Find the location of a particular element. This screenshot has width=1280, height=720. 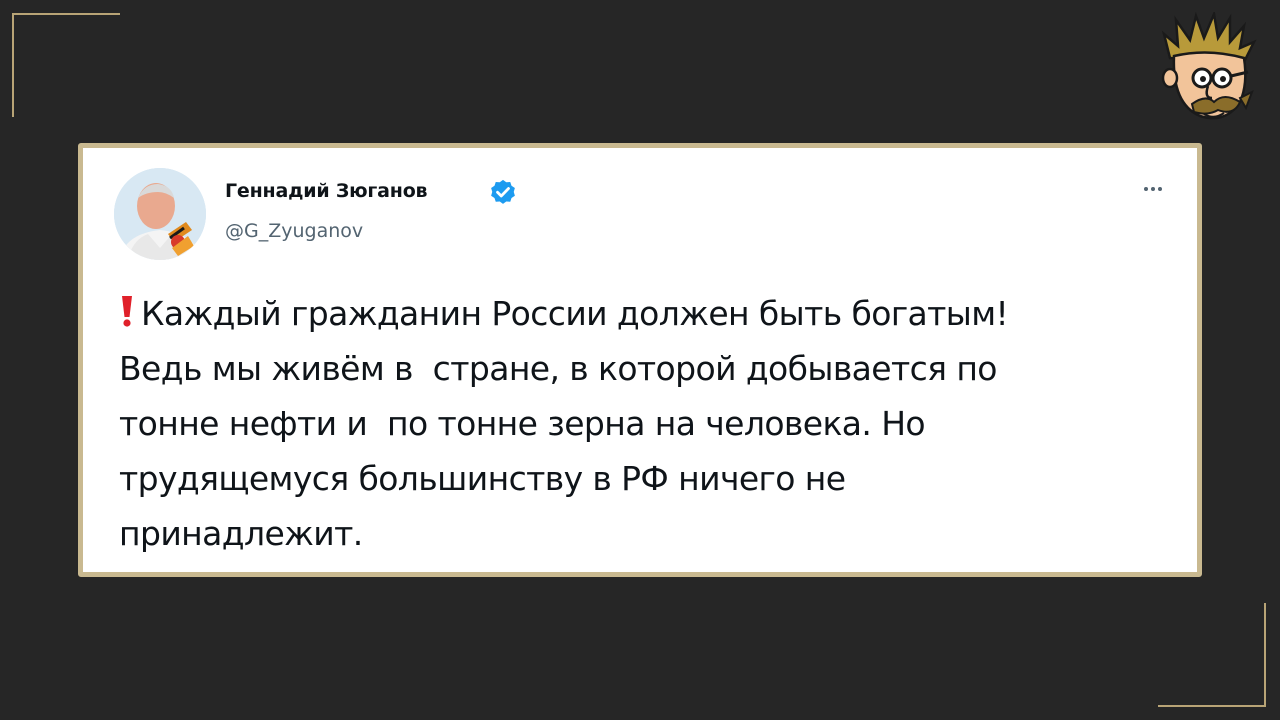

more-options-button is located at coordinates (1153, 189).